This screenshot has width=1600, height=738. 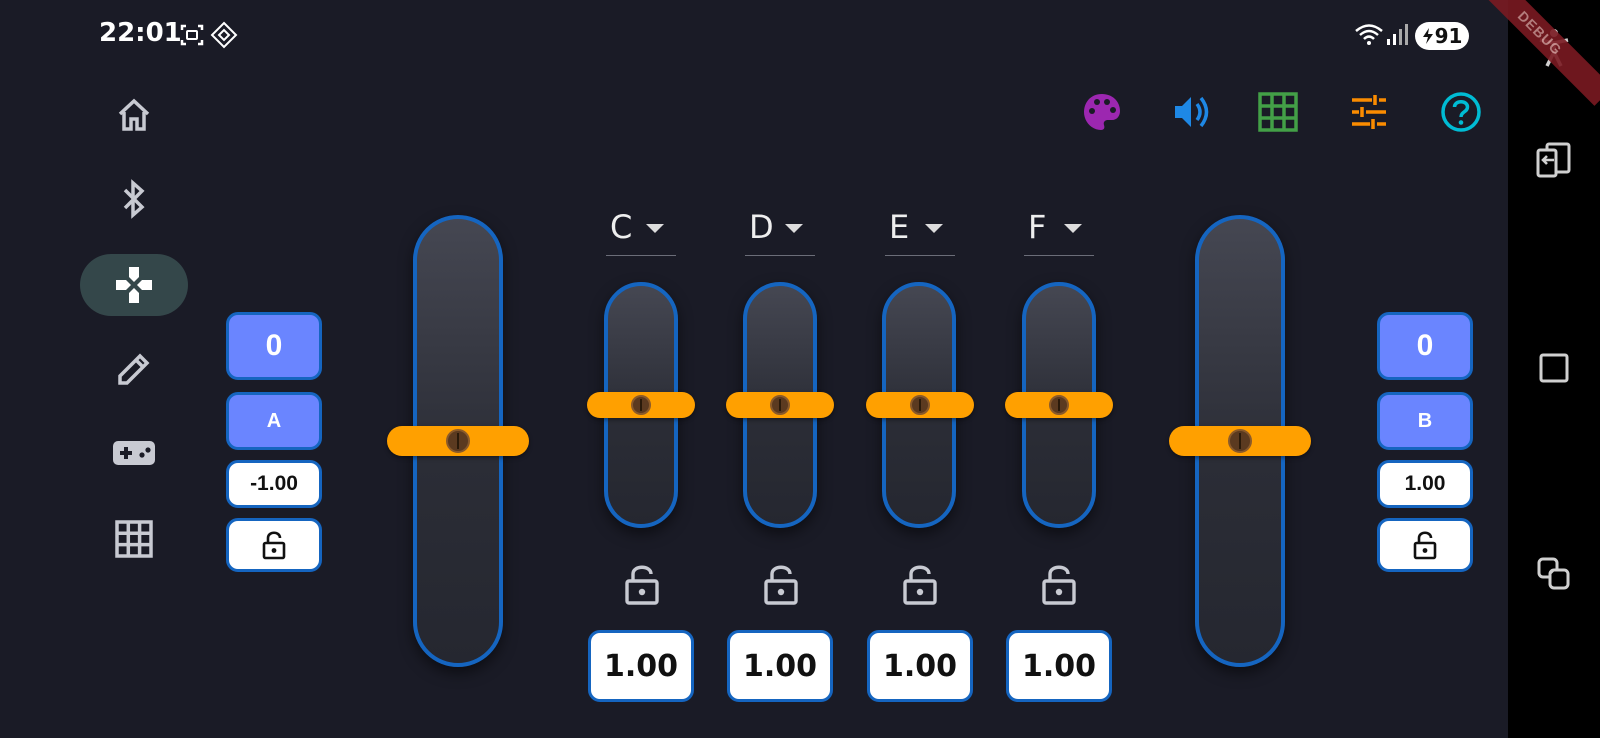 I want to click on left-axis-name-button: A, so click(x=274, y=421).